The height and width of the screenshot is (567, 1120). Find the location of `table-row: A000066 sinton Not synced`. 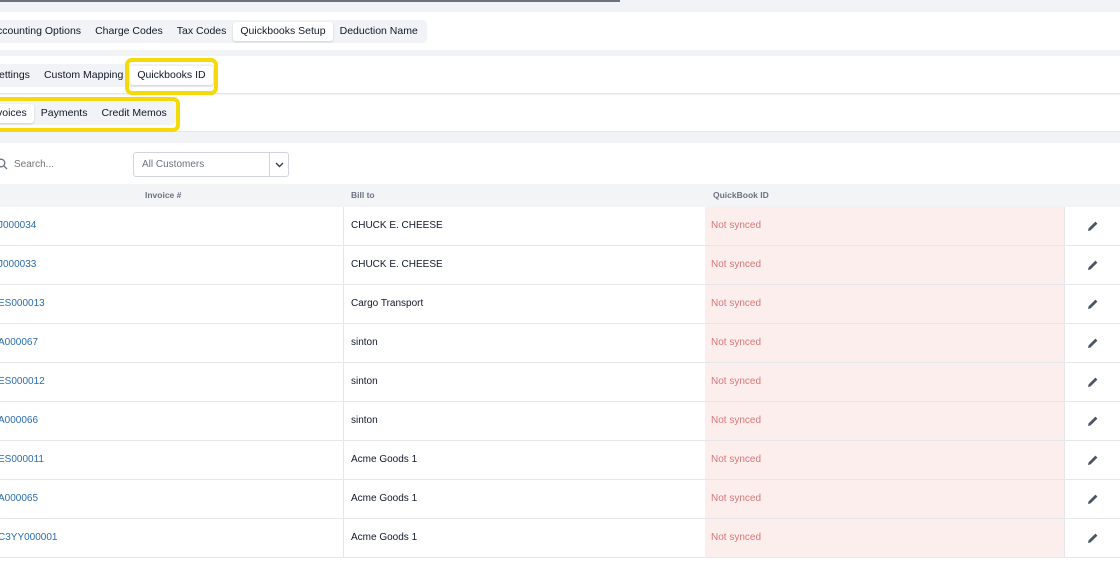

table-row: A000066 sinton Not synced is located at coordinates (560, 421).